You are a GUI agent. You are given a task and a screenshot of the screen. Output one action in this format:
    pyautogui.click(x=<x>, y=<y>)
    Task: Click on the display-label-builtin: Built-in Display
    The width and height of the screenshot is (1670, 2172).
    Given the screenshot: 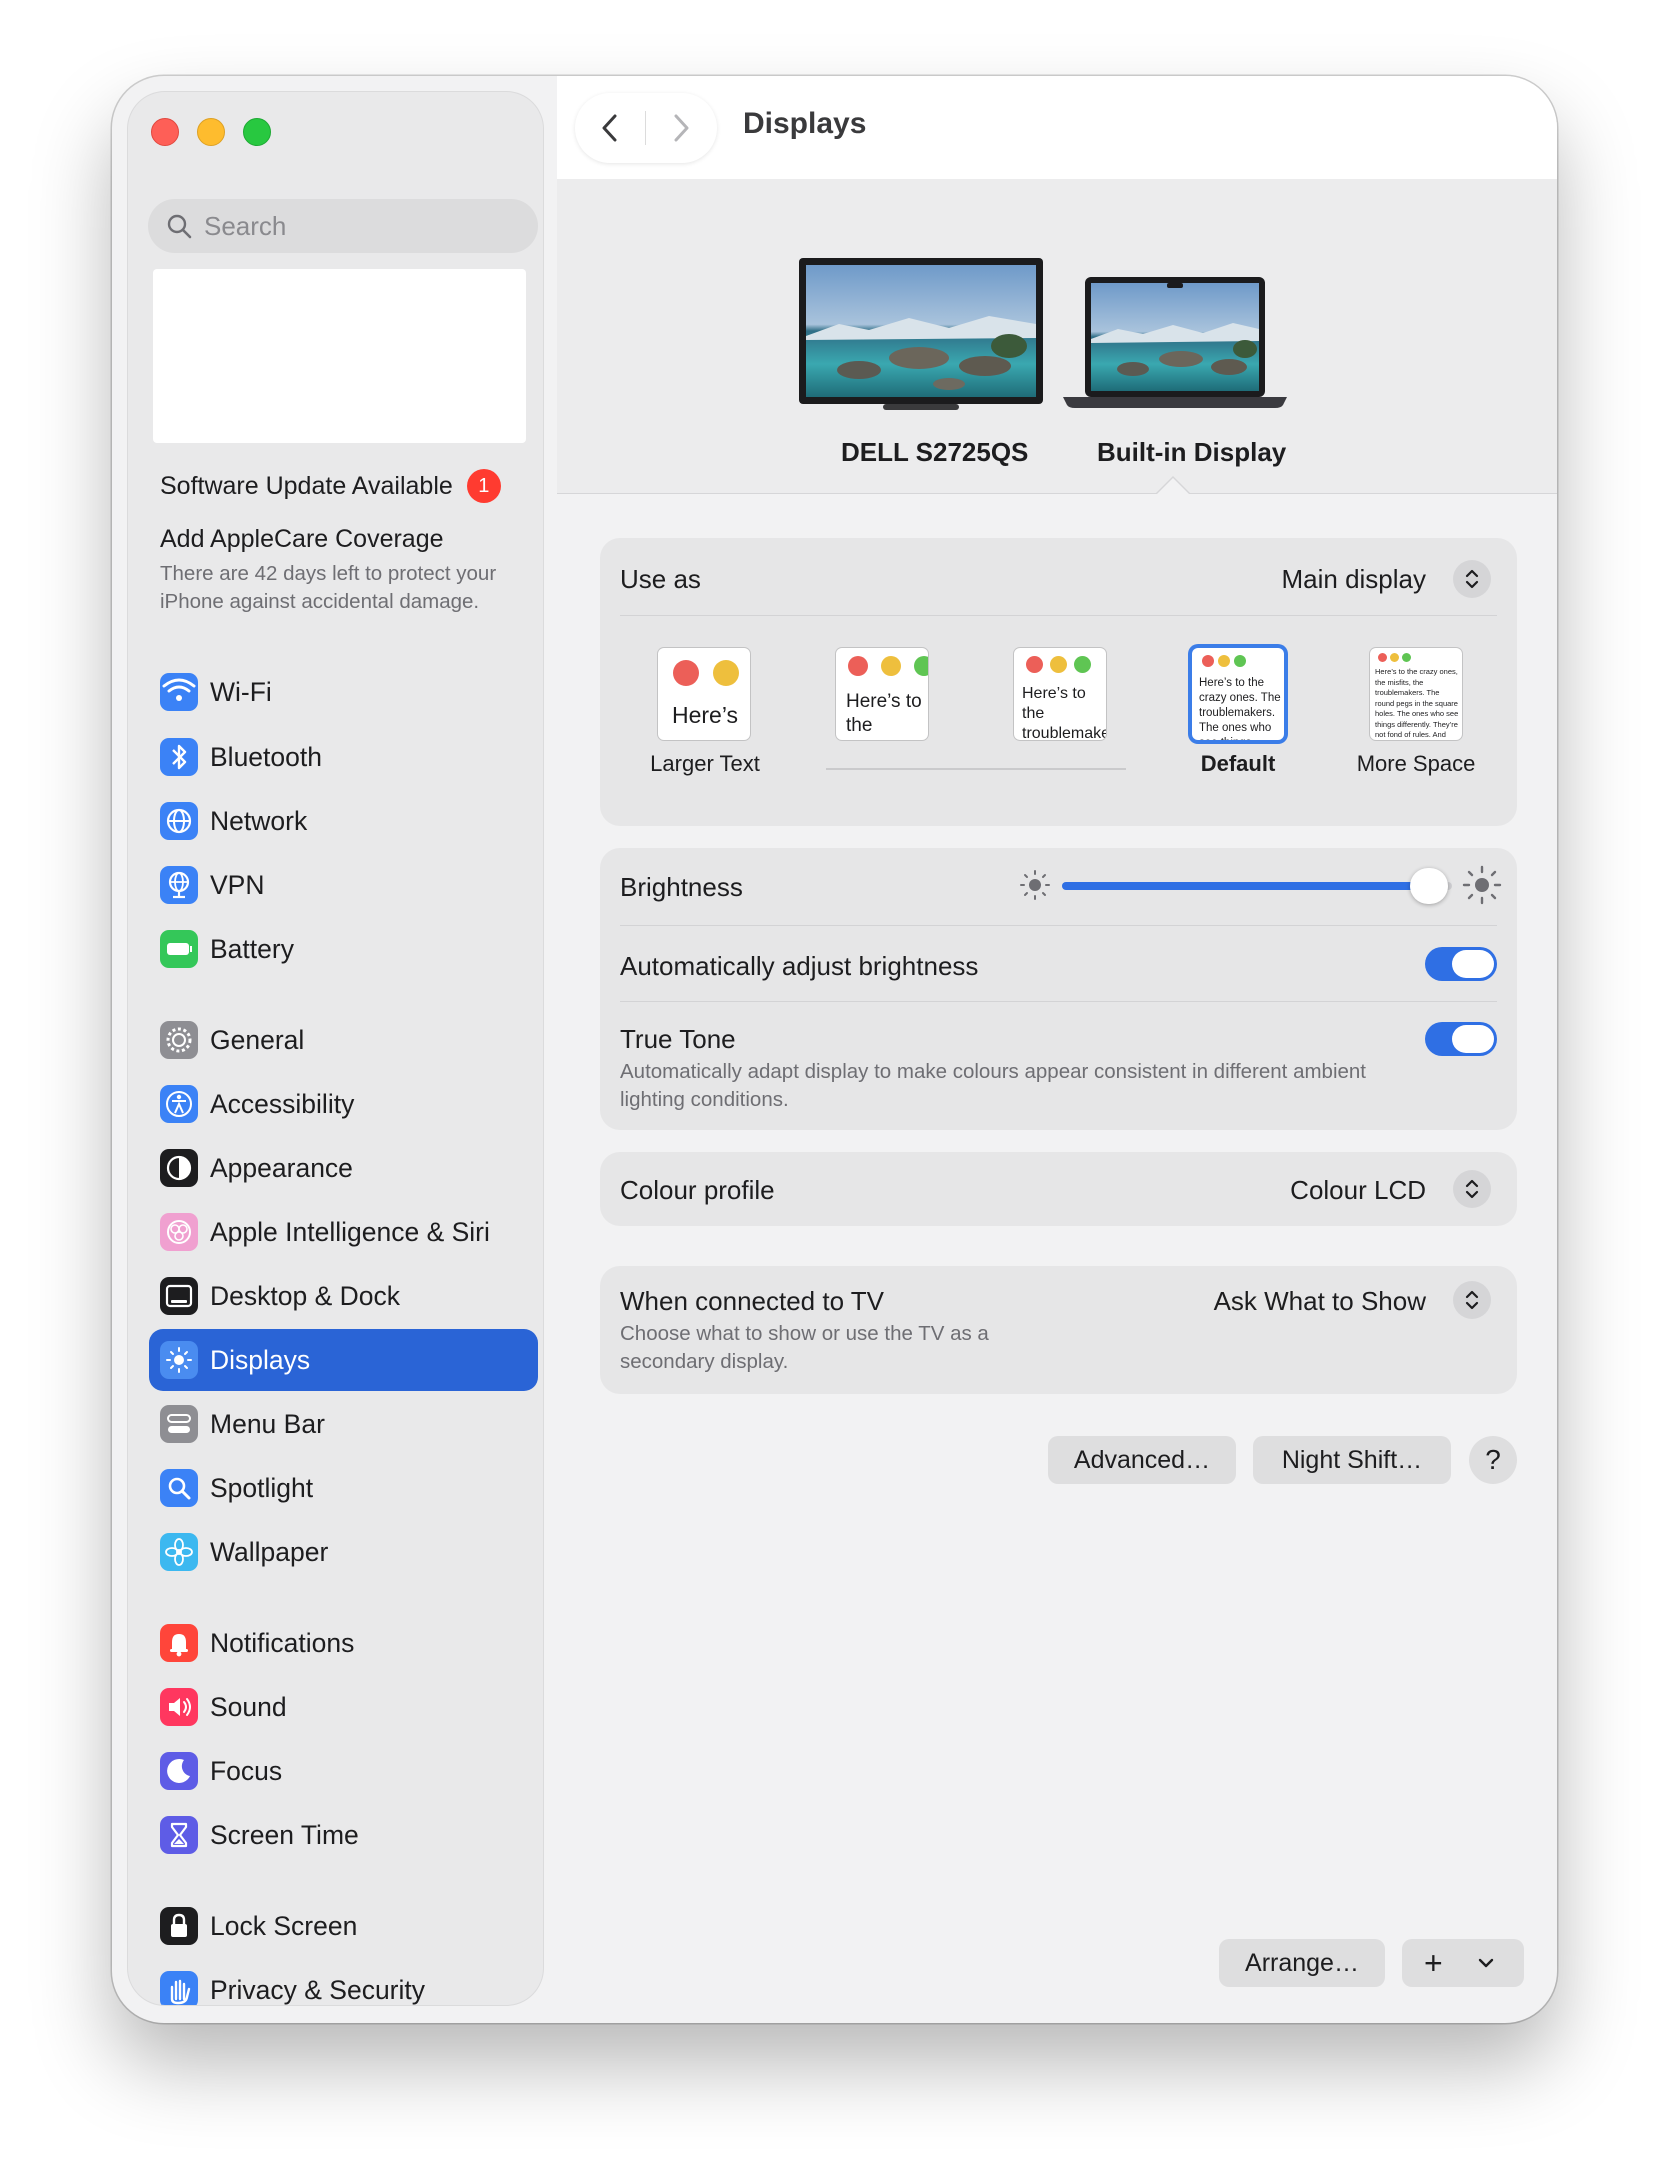 What is the action you would take?
    pyautogui.click(x=1191, y=452)
    